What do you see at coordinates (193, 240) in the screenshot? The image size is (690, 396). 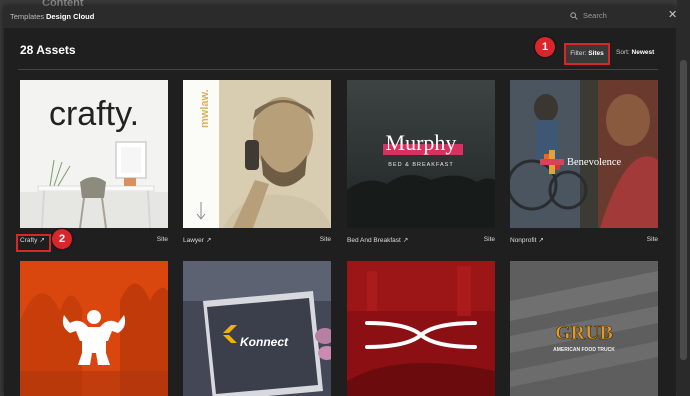 I see `asset-name-lawyer: Lawyer` at bounding box center [193, 240].